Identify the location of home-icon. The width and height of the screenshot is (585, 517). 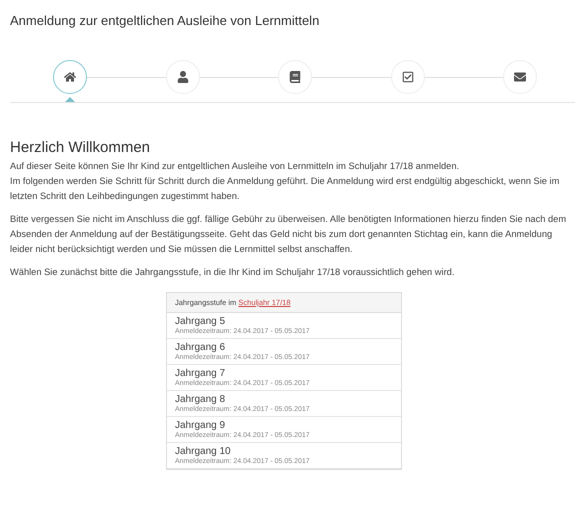
(70, 77).